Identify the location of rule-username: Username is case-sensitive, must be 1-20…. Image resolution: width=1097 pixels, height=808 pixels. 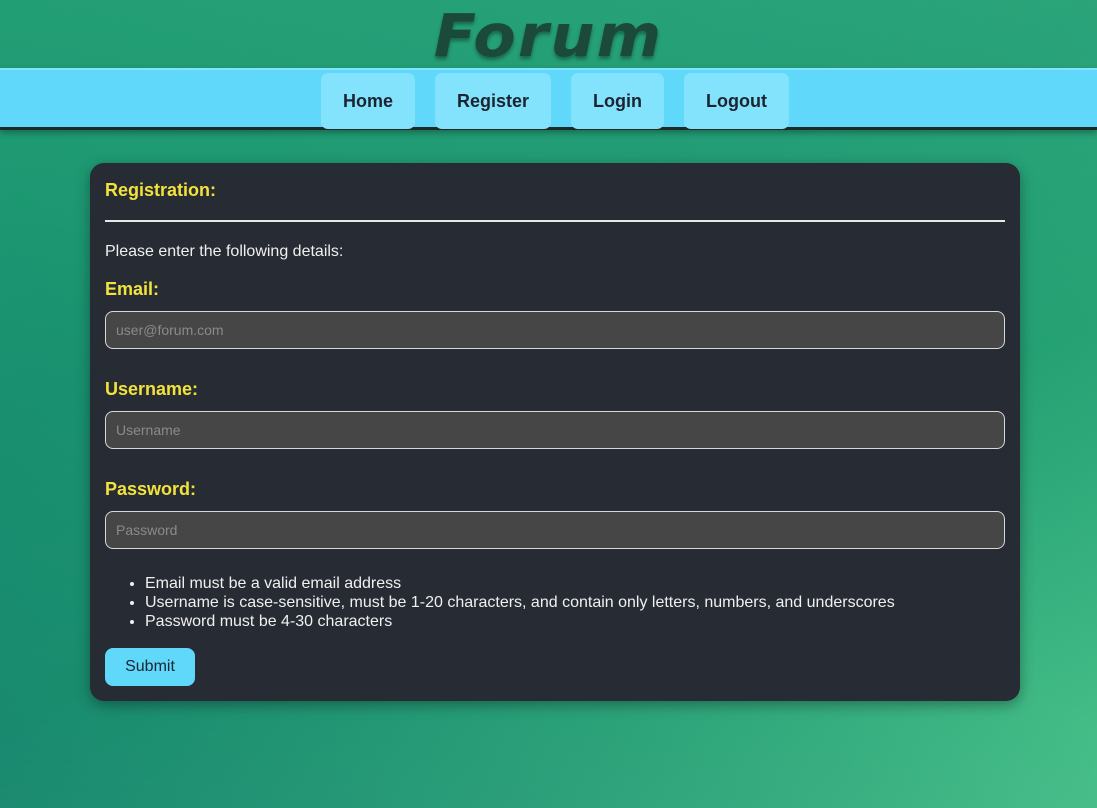
(520, 602).